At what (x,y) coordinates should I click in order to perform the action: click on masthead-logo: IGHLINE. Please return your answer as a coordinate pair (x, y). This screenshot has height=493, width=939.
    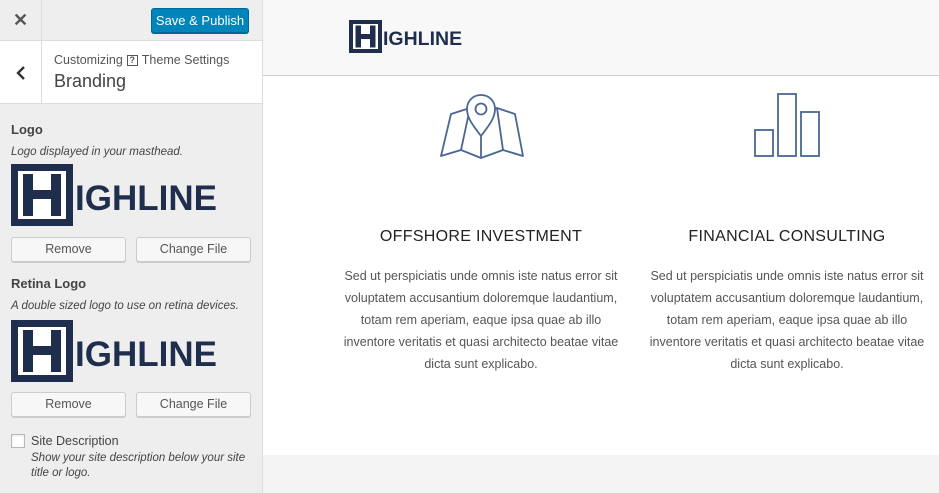
    Looking at the image, I should click on (414, 39).